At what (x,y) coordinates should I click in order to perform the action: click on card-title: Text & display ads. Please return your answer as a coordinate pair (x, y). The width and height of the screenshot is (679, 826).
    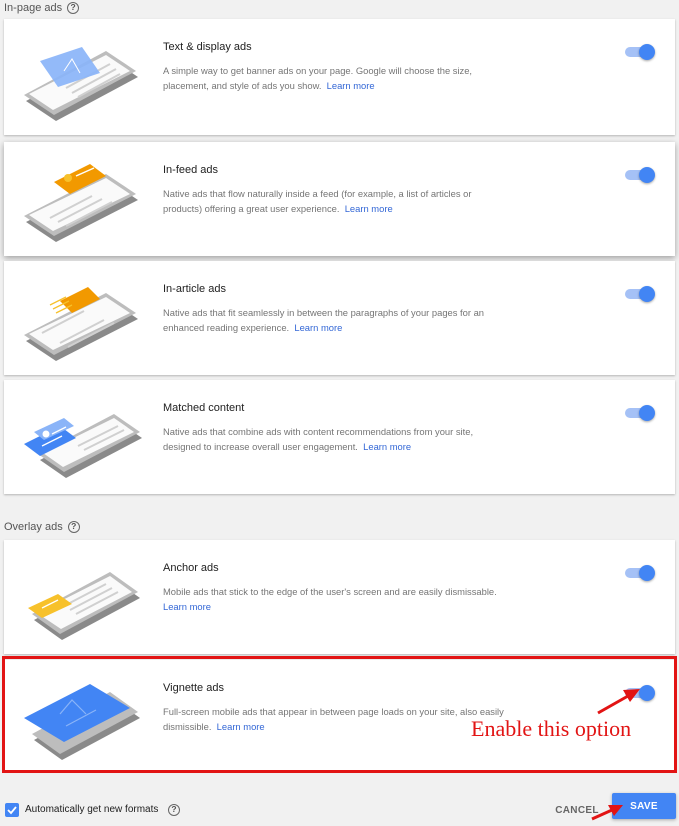
    Looking at the image, I should click on (207, 47).